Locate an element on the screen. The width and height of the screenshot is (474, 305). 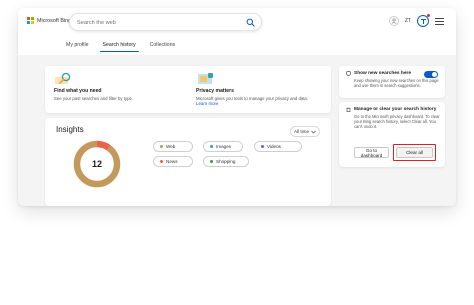
top-header: Microsoft Bing ZT is located at coordinates (237, 23).